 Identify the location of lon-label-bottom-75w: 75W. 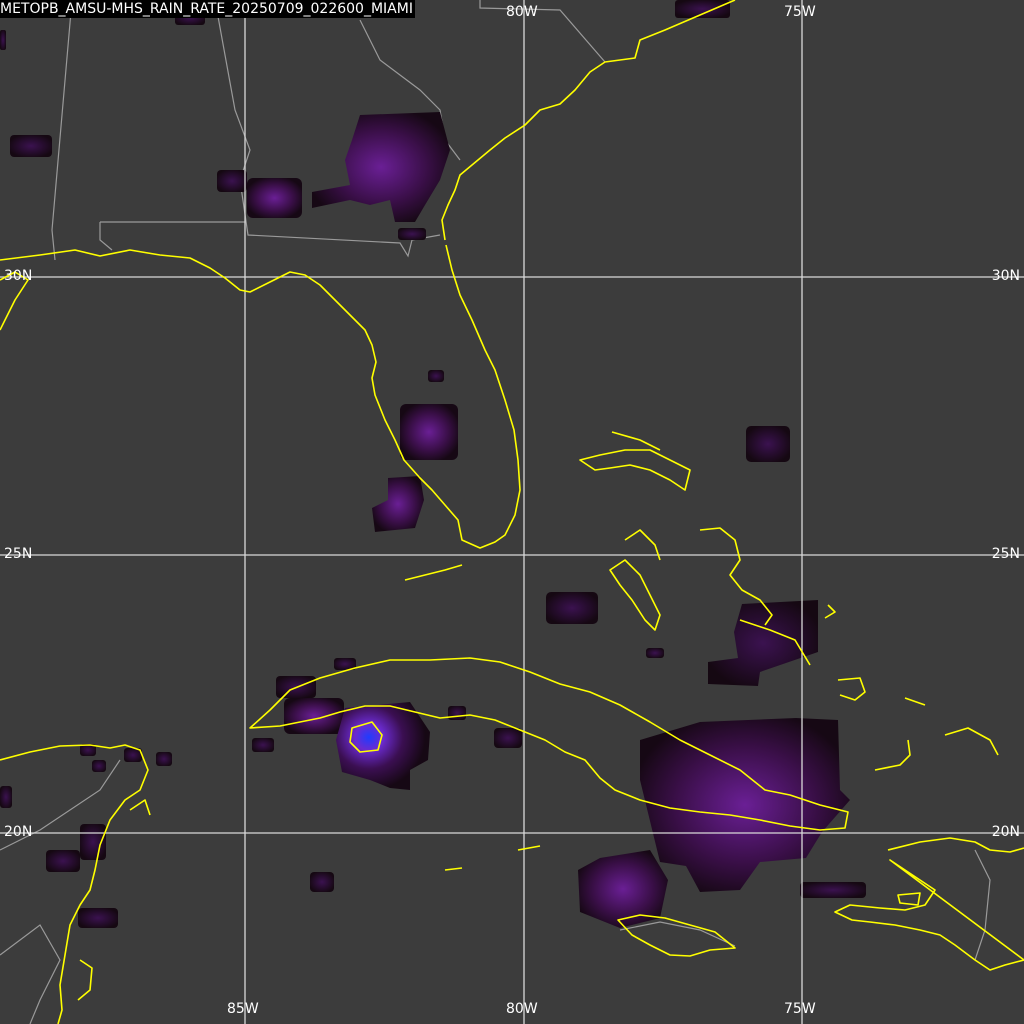
(800, 1009).